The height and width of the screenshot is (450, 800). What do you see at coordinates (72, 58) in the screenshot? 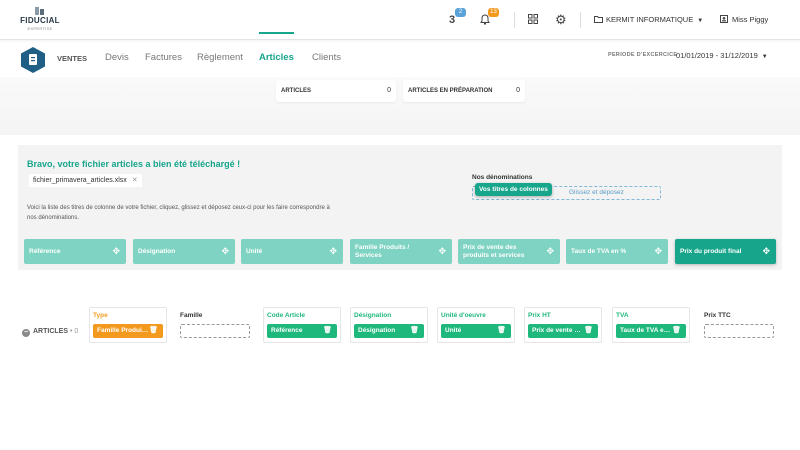
I see `module-name: VENTES` at bounding box center [72, 58].